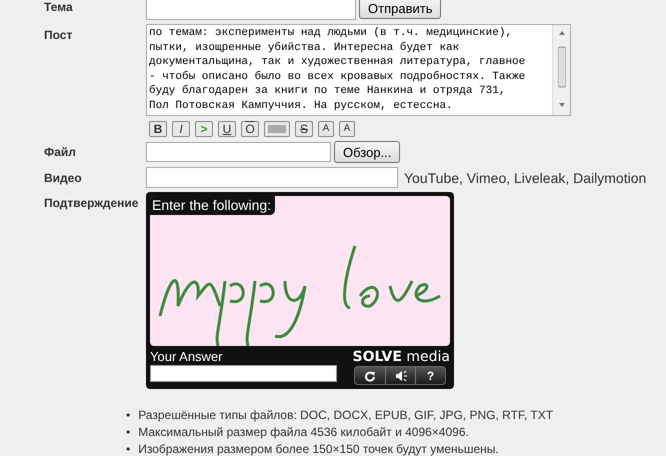  I want to click on field-label: Видео, so click(63, 178).